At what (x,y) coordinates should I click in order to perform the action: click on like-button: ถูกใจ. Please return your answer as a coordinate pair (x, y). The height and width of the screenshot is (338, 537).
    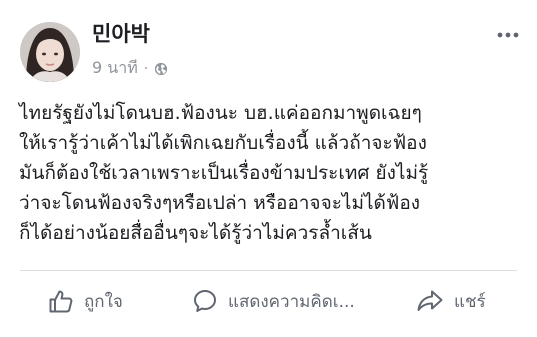
    Looking at the image, I should click on (85, 301).